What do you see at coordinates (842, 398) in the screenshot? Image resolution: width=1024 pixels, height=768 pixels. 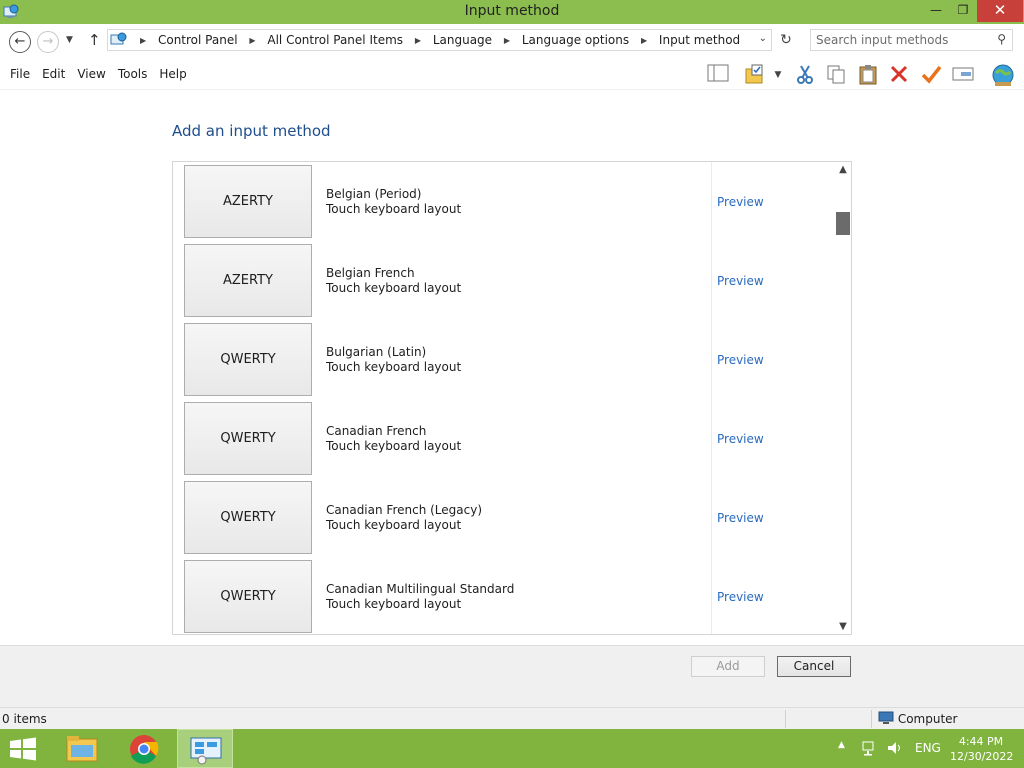 I see `vertical-scrollbar: ▲ ▼` at bounding box center [842, 398].